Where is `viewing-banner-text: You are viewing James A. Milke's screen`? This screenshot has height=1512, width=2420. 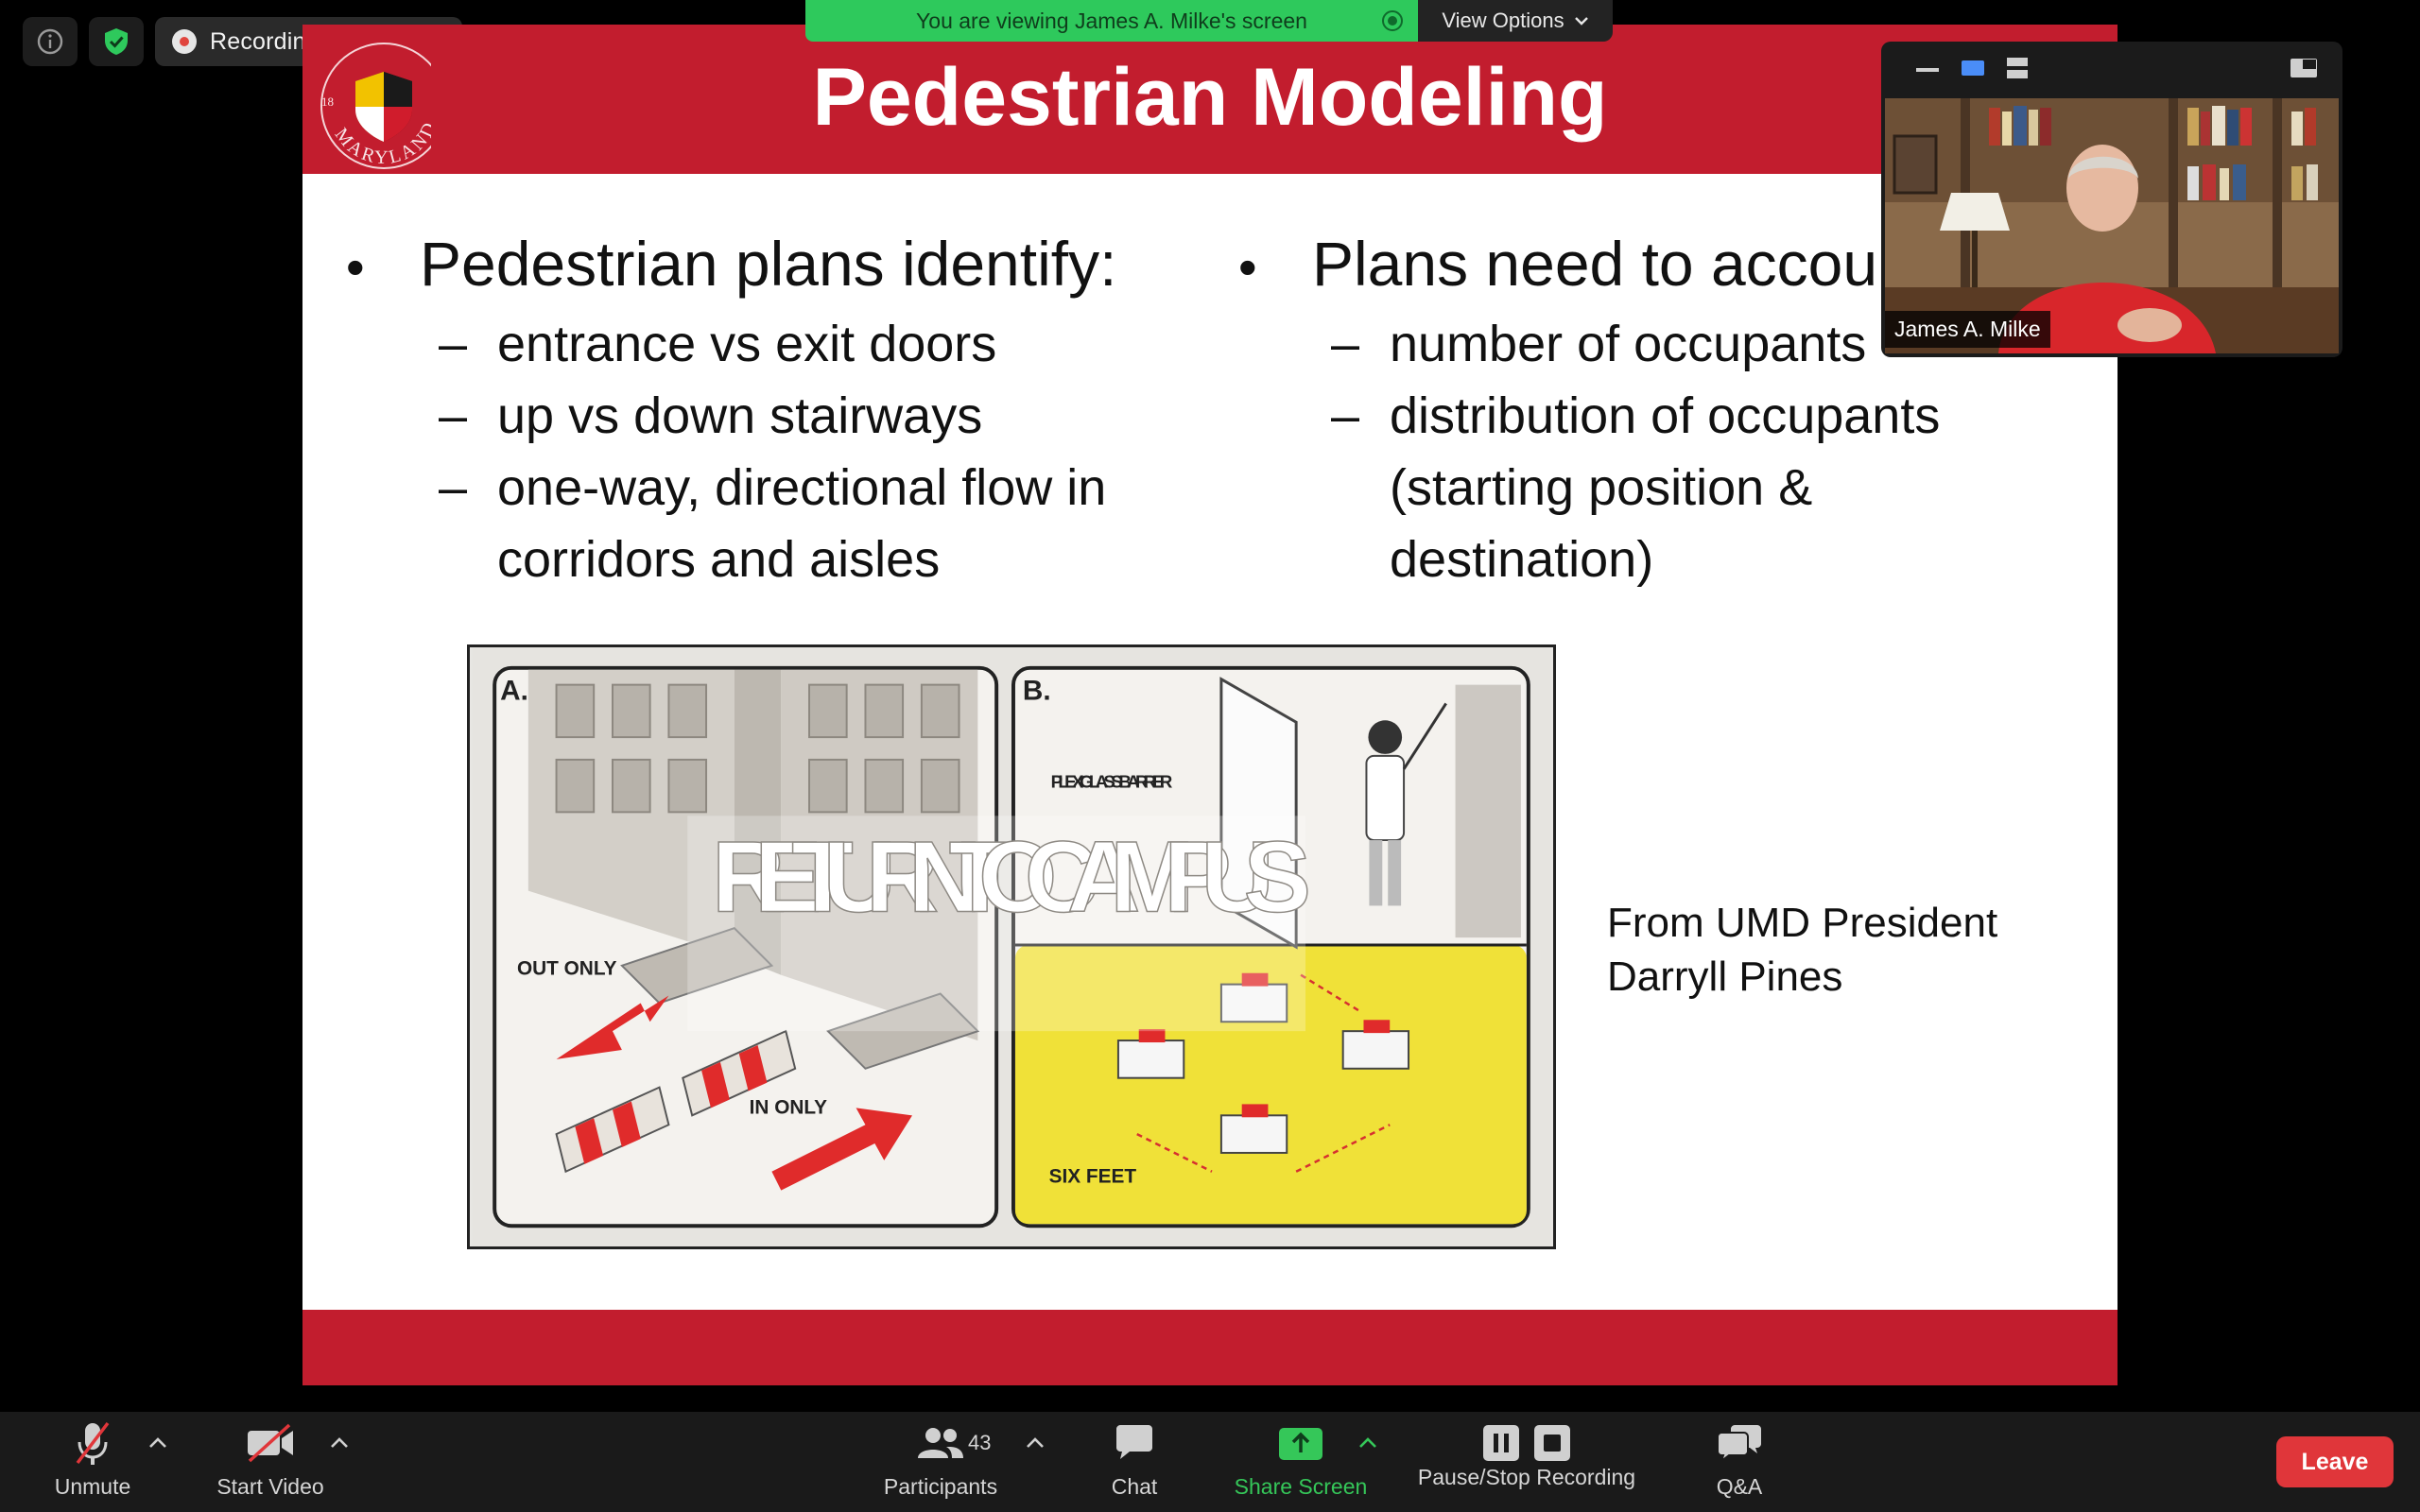
viewing-banner-text: You are viewing James A. Milke's screen is located at coordinates (1111, 20).